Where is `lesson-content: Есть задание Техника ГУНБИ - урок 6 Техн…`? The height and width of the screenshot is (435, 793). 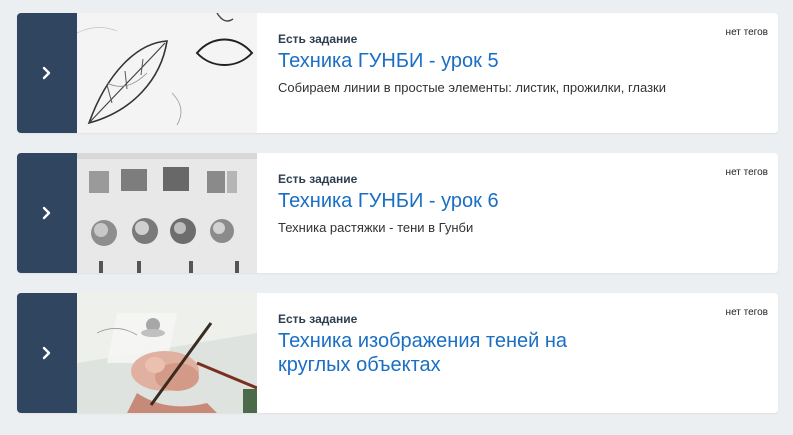
lesson-content: Есть задание Техника ГУНБИ - урок 6 Техн… is located at coordinates (488, 205).